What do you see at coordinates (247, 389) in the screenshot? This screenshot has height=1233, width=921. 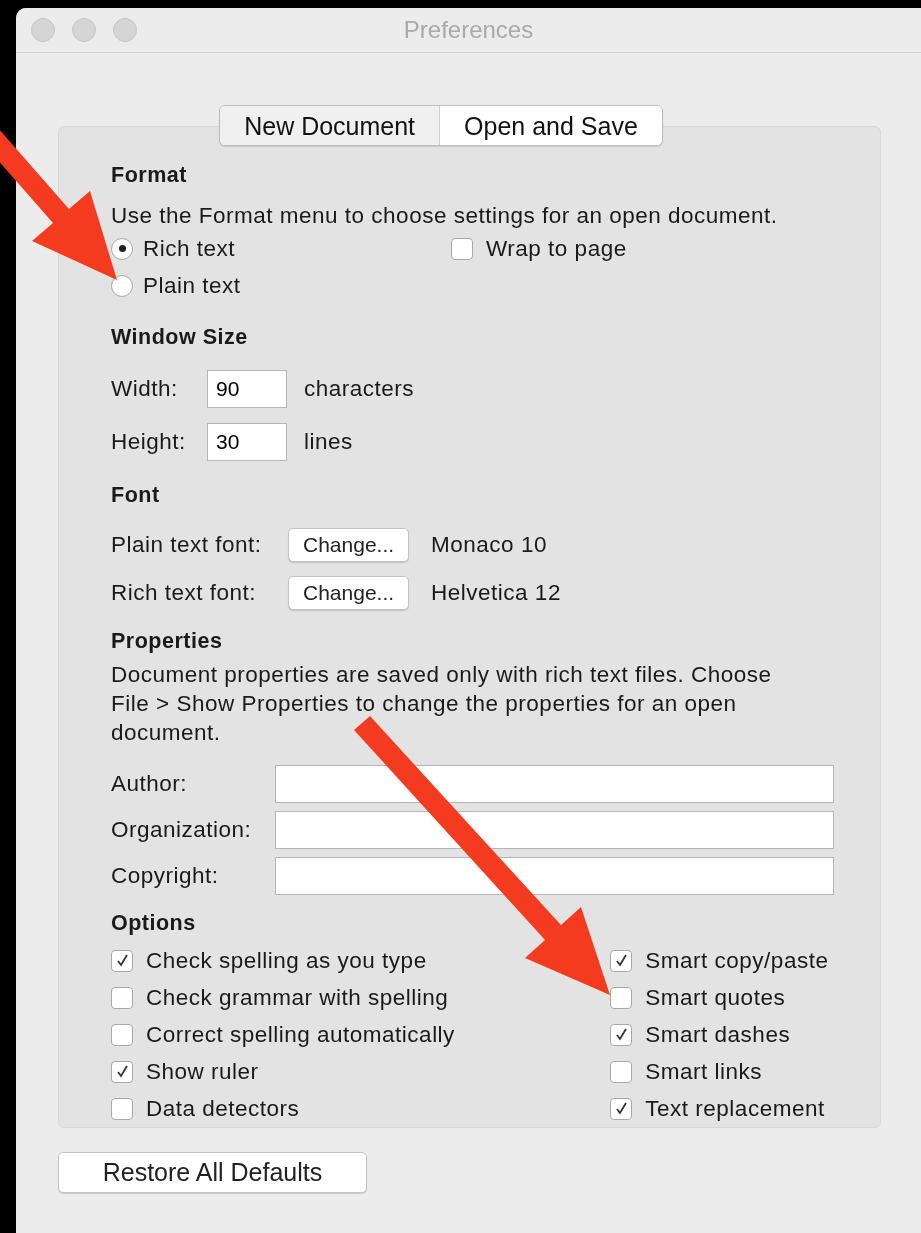 I see `number-field: 90` at bounding box center [247, 389].